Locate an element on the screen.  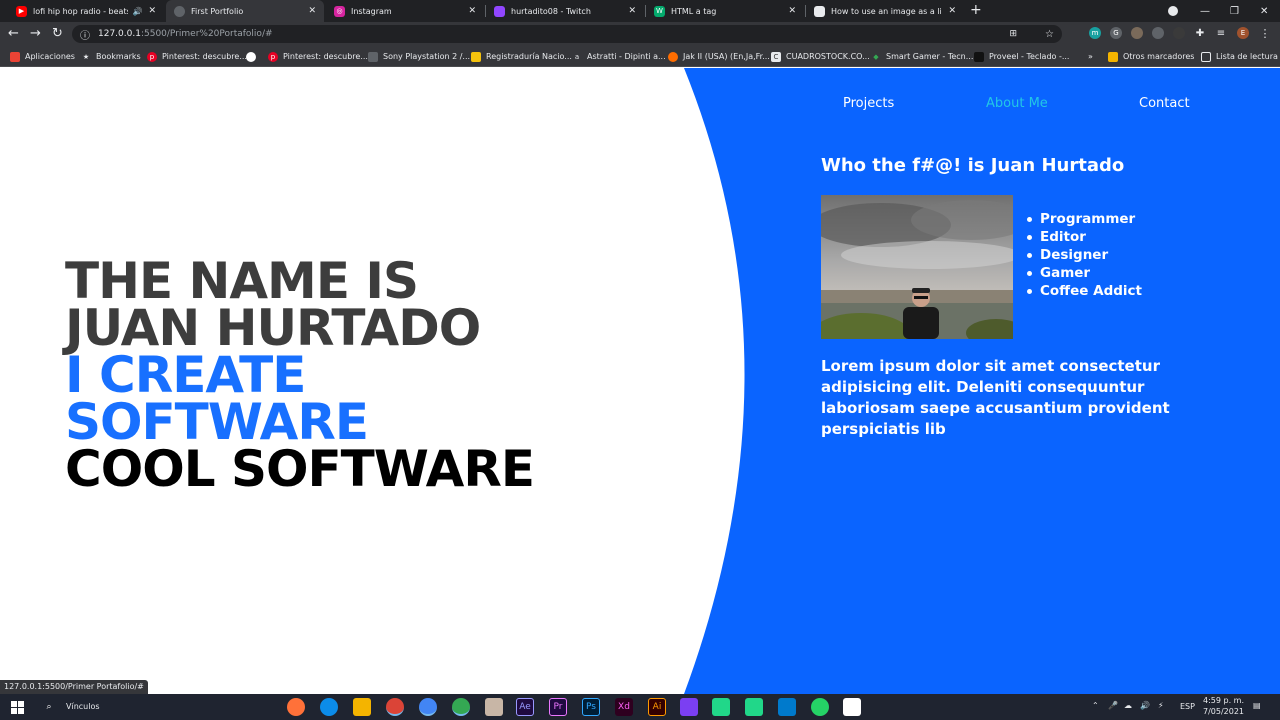
clion-icon is located at coordinates (721, 707).